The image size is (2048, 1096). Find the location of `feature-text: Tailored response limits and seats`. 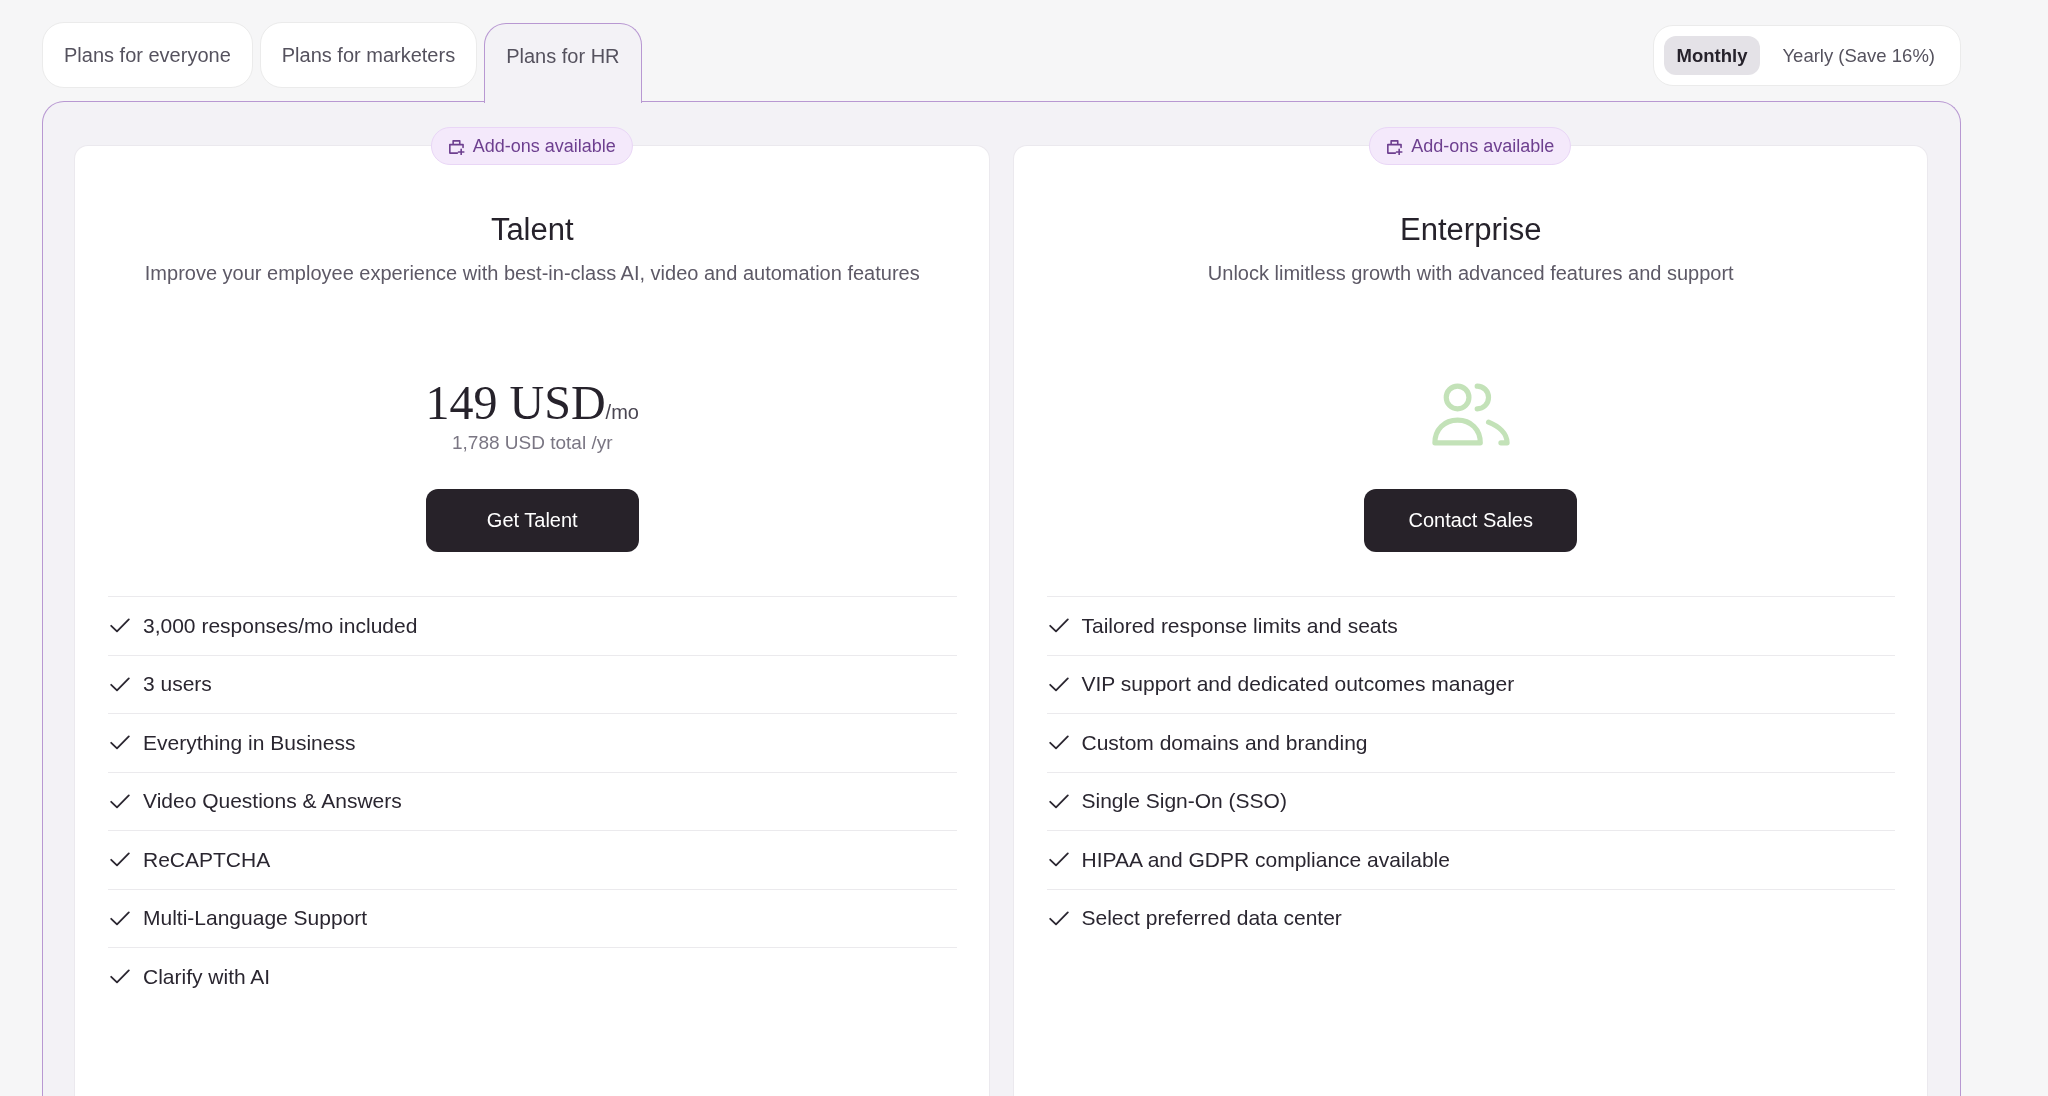

feature-text: Tailored response limits and seats is located at coordinates (1239, 625).